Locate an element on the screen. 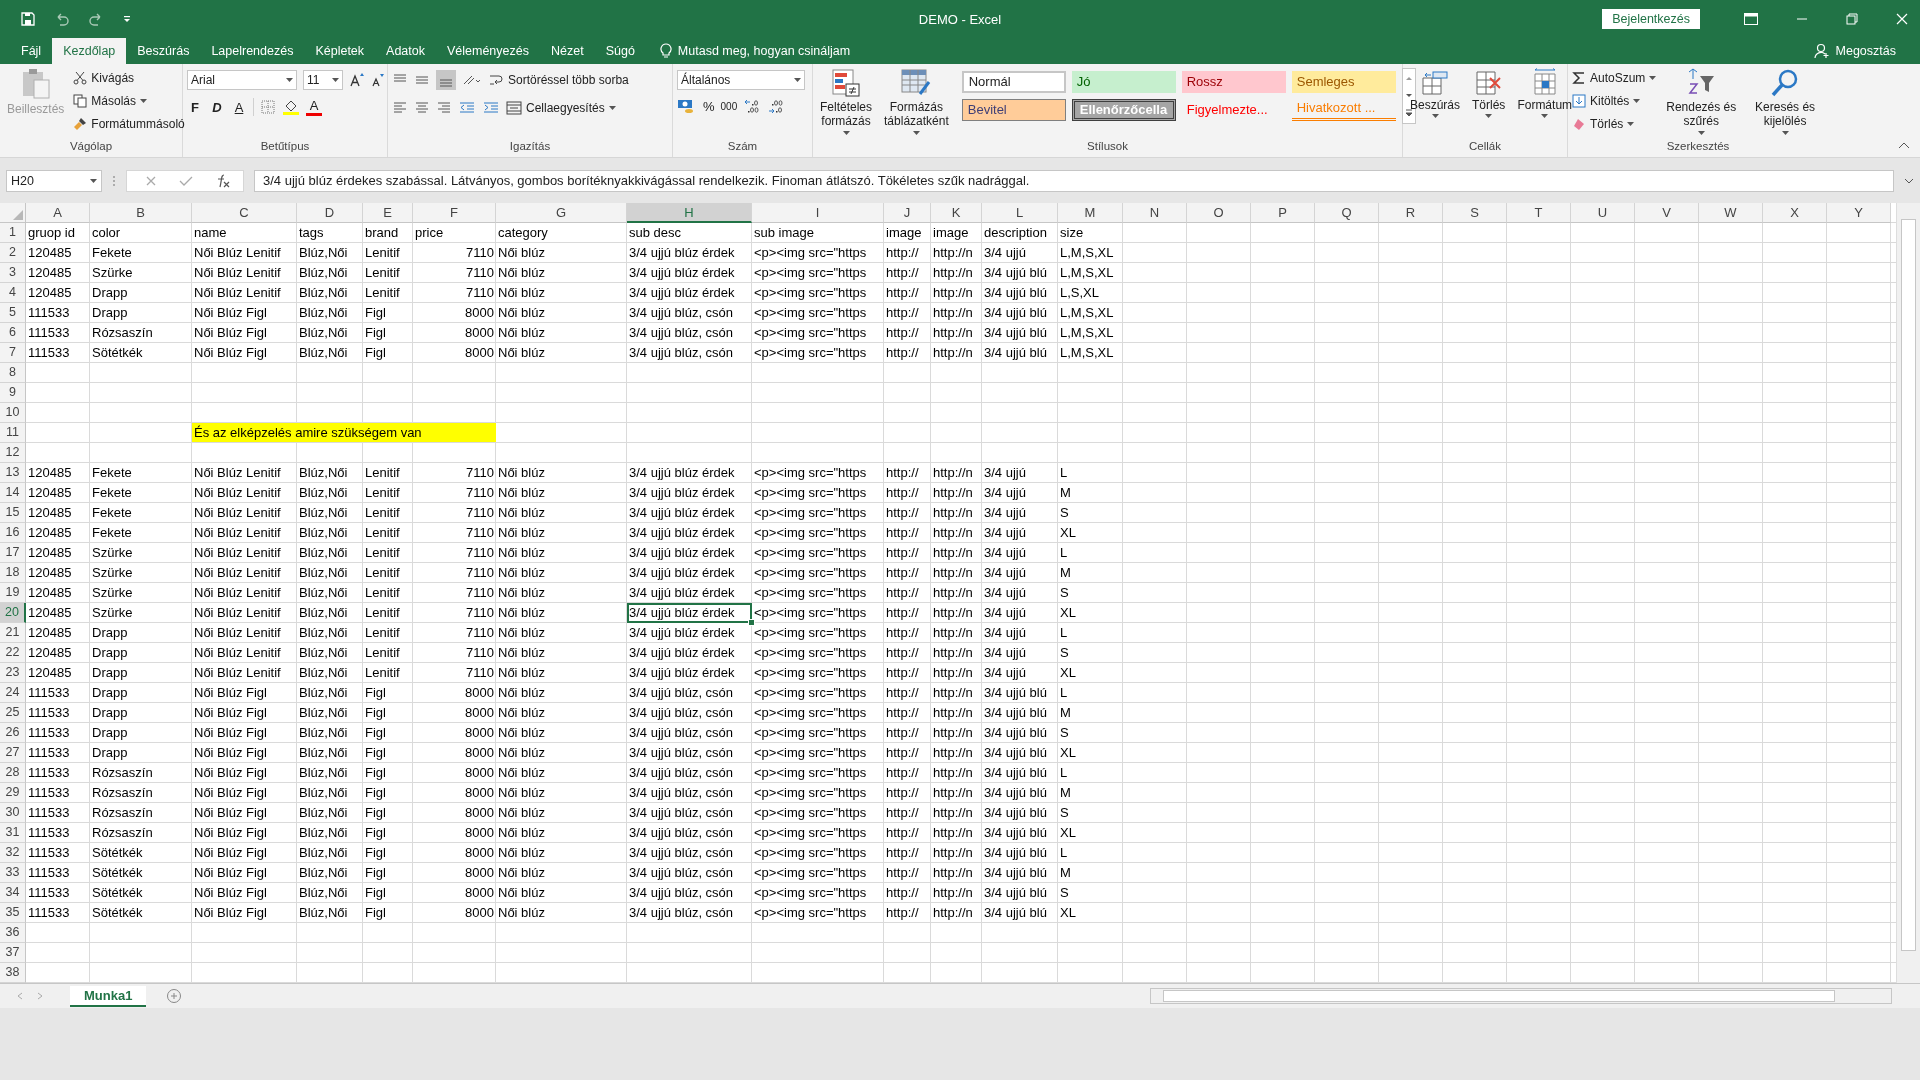 The height and width of the screenshot is (1080, 1920). insert-function-icon is located at coordinates (223, 181).